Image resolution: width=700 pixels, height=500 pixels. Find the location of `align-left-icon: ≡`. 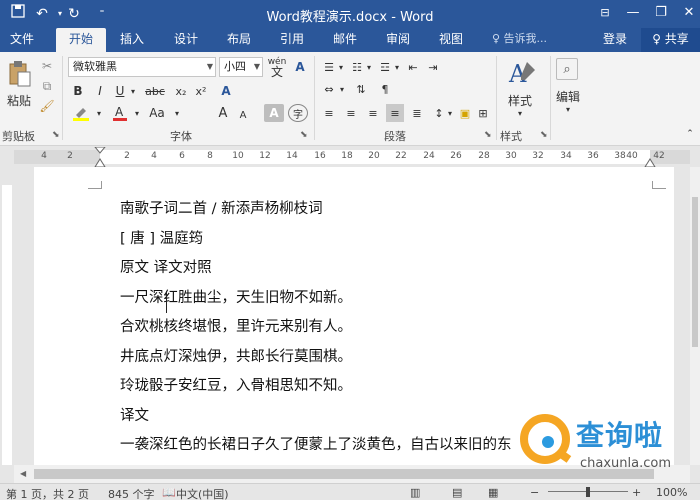

align-left-icon: ≡ is located at coordinates (329, 113).